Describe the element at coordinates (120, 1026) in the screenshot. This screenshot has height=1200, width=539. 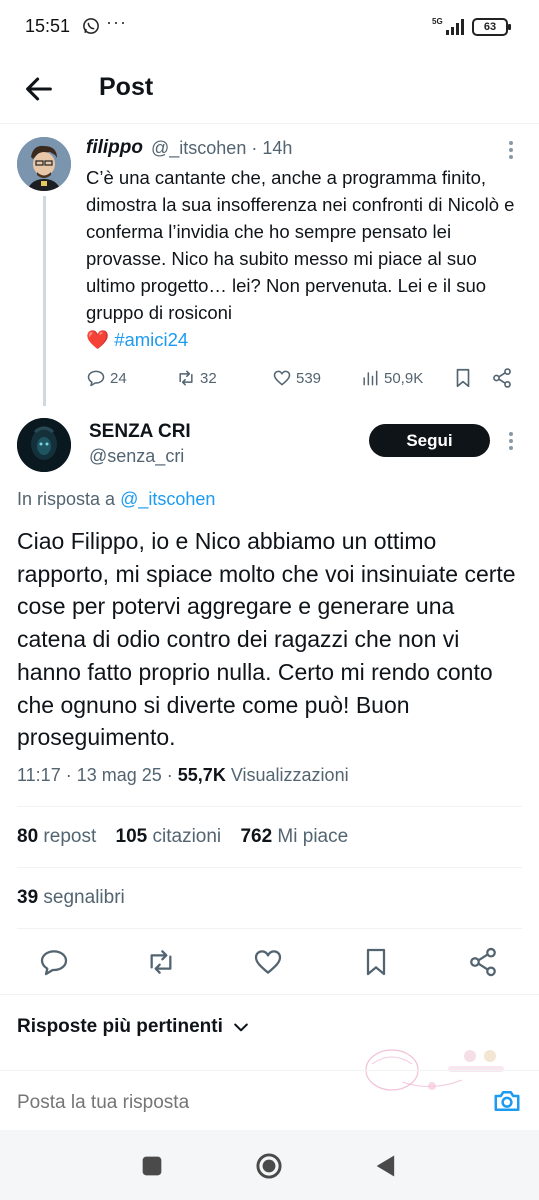
I see `sort-label: Risposte più pertinenti` at that location.